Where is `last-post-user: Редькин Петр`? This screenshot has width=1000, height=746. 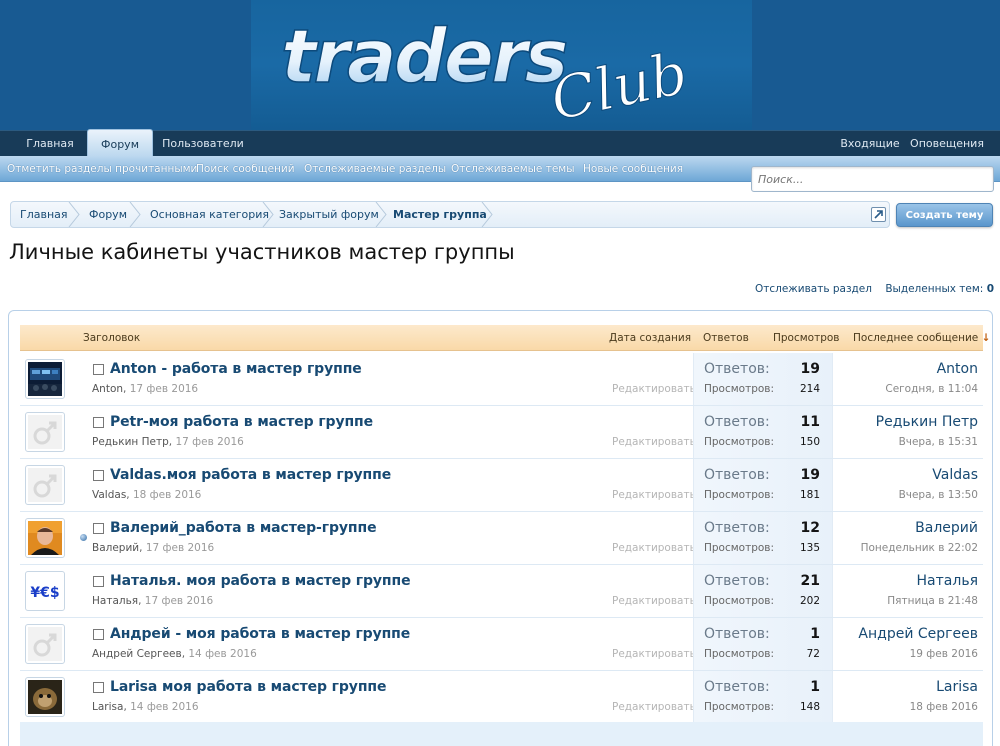 last-post-user: Редькин Петр is located at coordinates (927, 422).